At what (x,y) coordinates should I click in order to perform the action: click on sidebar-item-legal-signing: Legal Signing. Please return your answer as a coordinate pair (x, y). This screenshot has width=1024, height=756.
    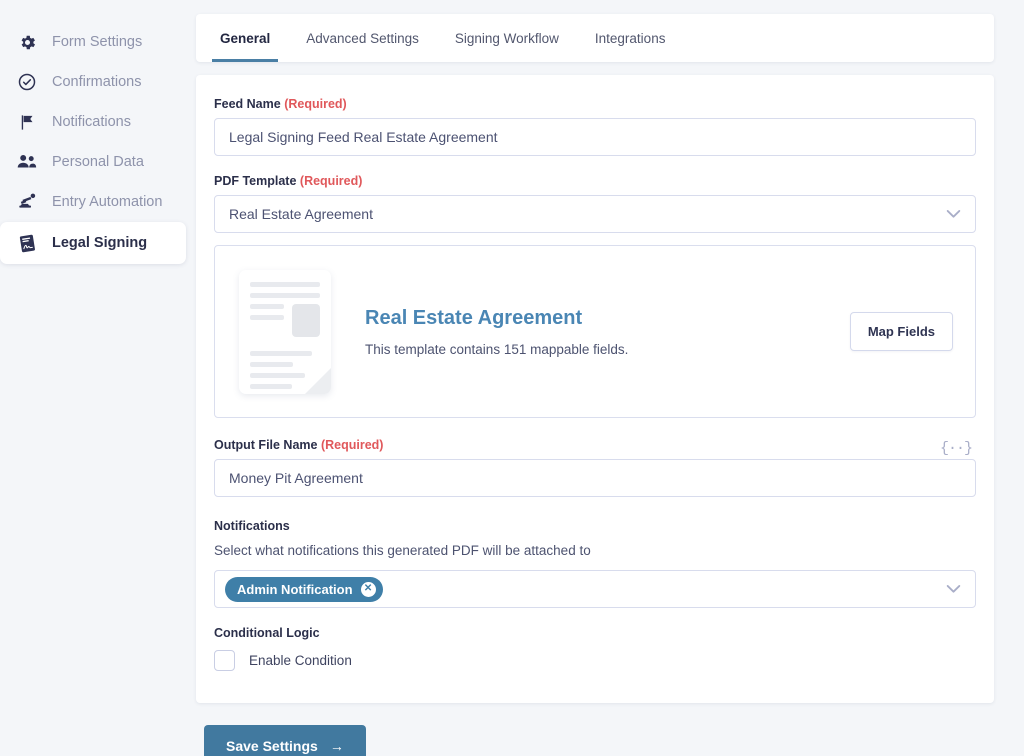
    Looking at the image, I should click on (93, 243).